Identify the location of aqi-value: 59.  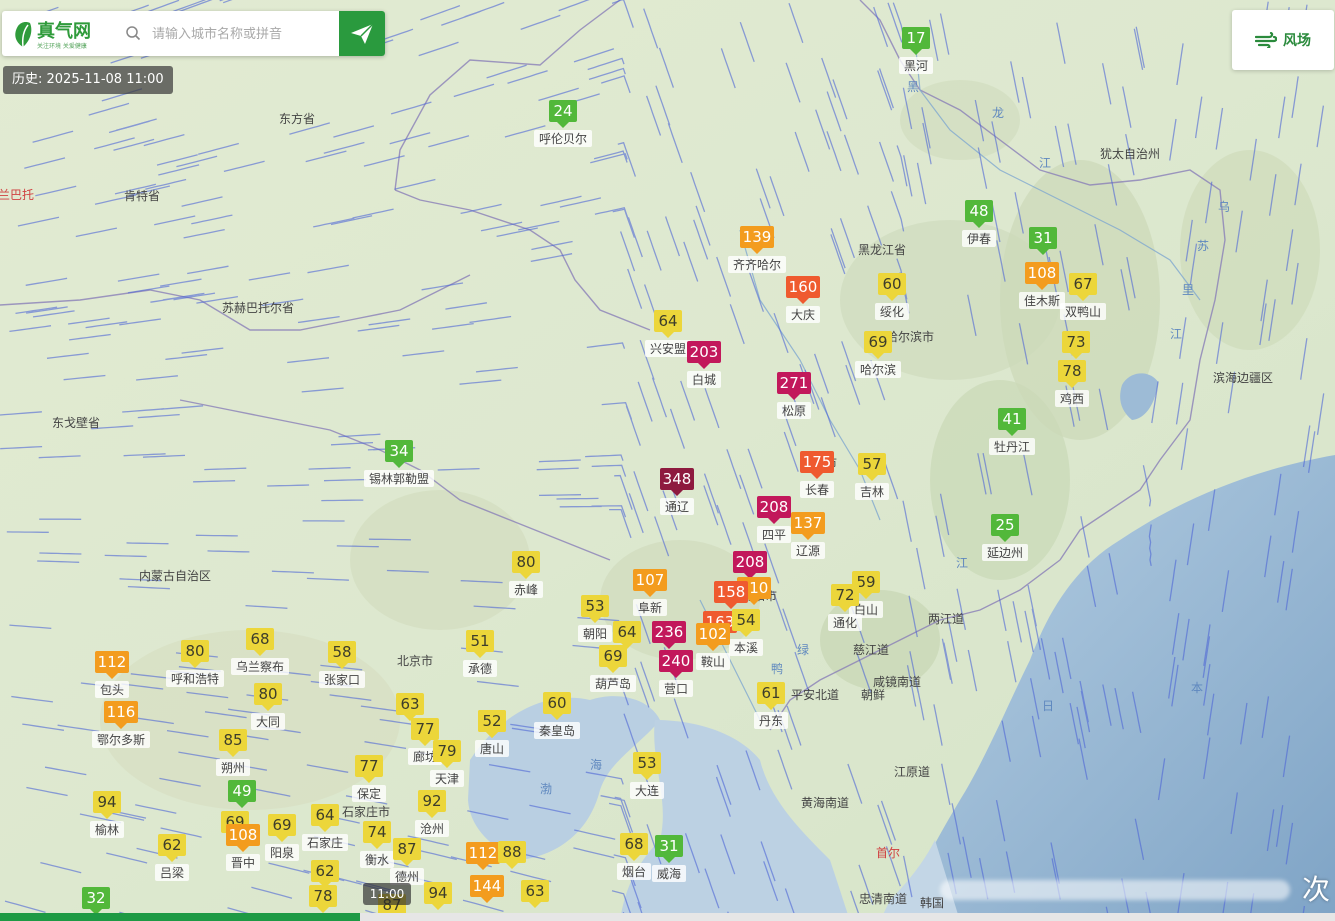
(865, 582).